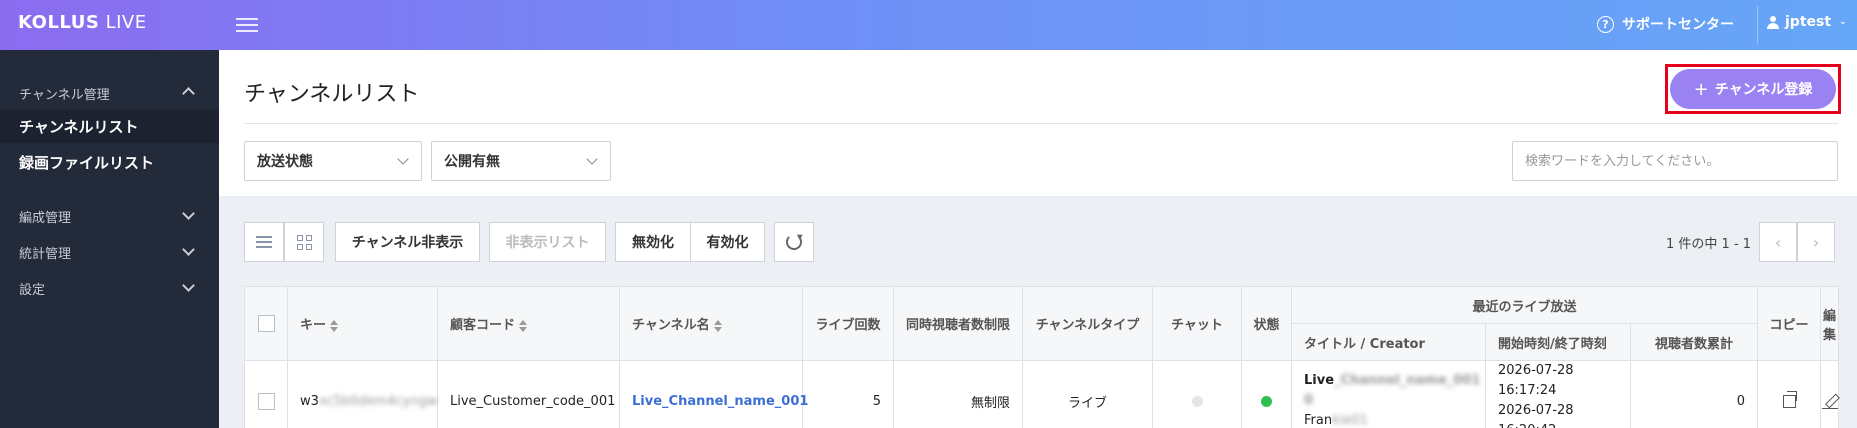 The height and width of the screenshot is (428, 1857). Describe the element at coordinates (1694, 394) in the screenshot. I see `cell-viewer-total: 0` at that location.